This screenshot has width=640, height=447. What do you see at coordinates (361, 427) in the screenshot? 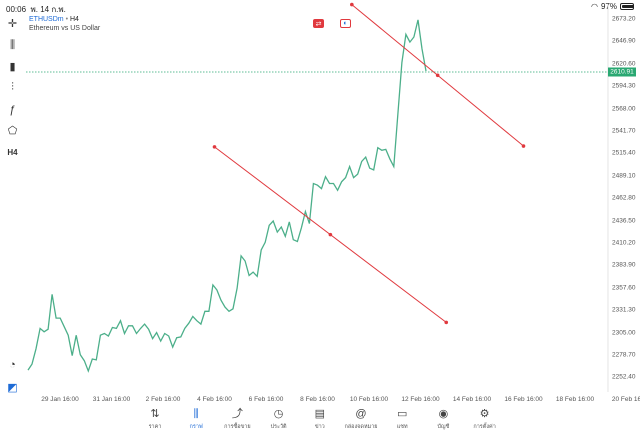
I see `nav-label: กล่องจดหมาย` at bounding box center [361, 427].